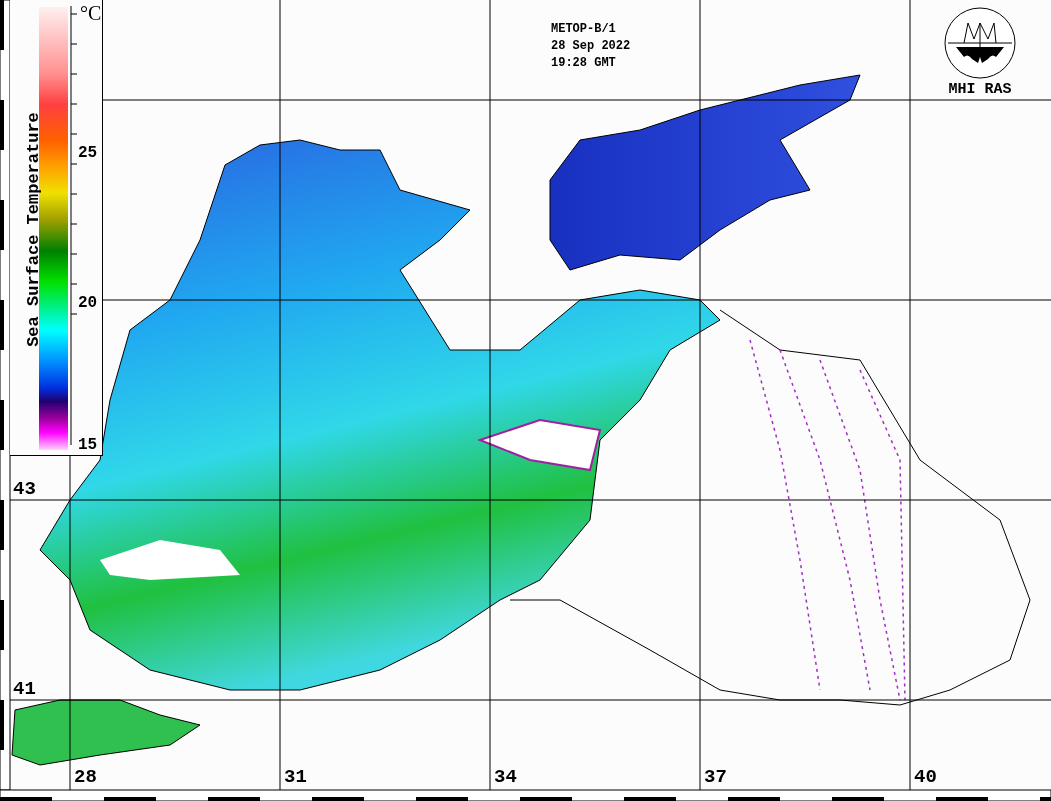 This screenshot has width=1051, height=801. I want to click on latitude-label: 41, so click(24, 689).